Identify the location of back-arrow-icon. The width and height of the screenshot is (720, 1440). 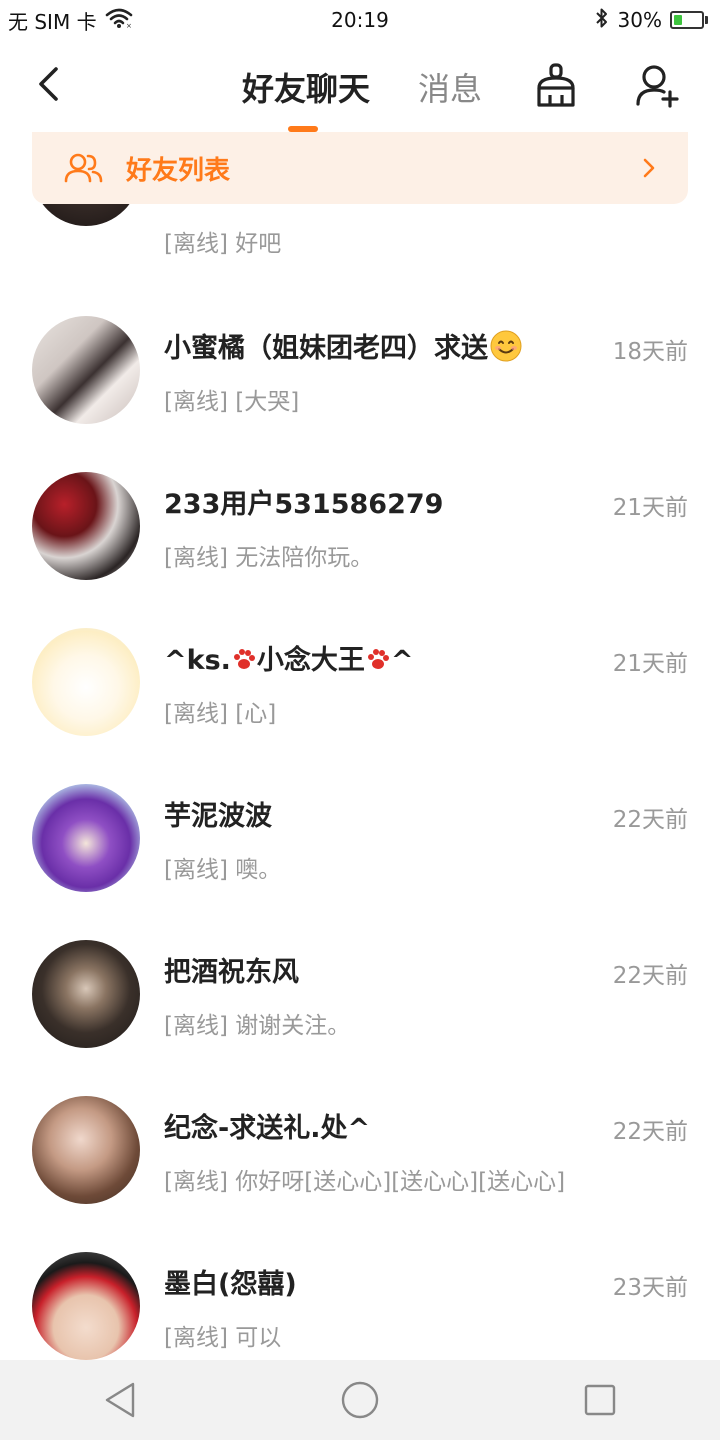
(48, 84).